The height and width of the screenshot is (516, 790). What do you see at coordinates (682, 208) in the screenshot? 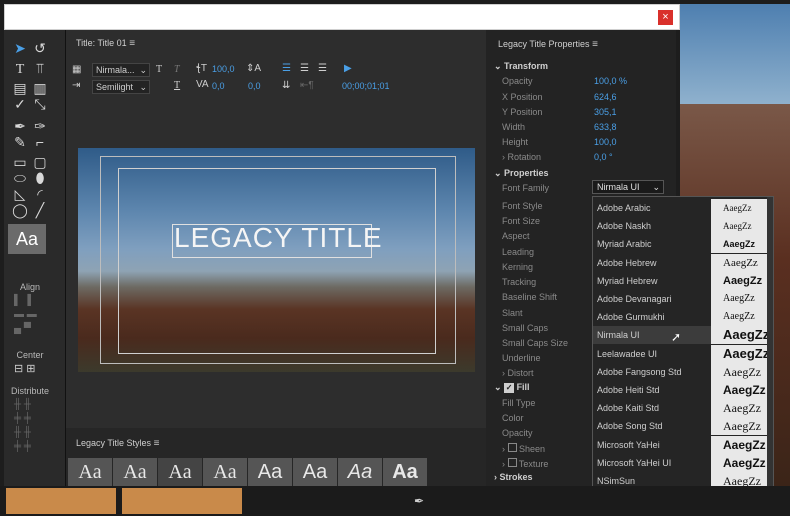
I see `font-list-item: Adobe Arabic AaegZz` at bounding box center [682, 208].